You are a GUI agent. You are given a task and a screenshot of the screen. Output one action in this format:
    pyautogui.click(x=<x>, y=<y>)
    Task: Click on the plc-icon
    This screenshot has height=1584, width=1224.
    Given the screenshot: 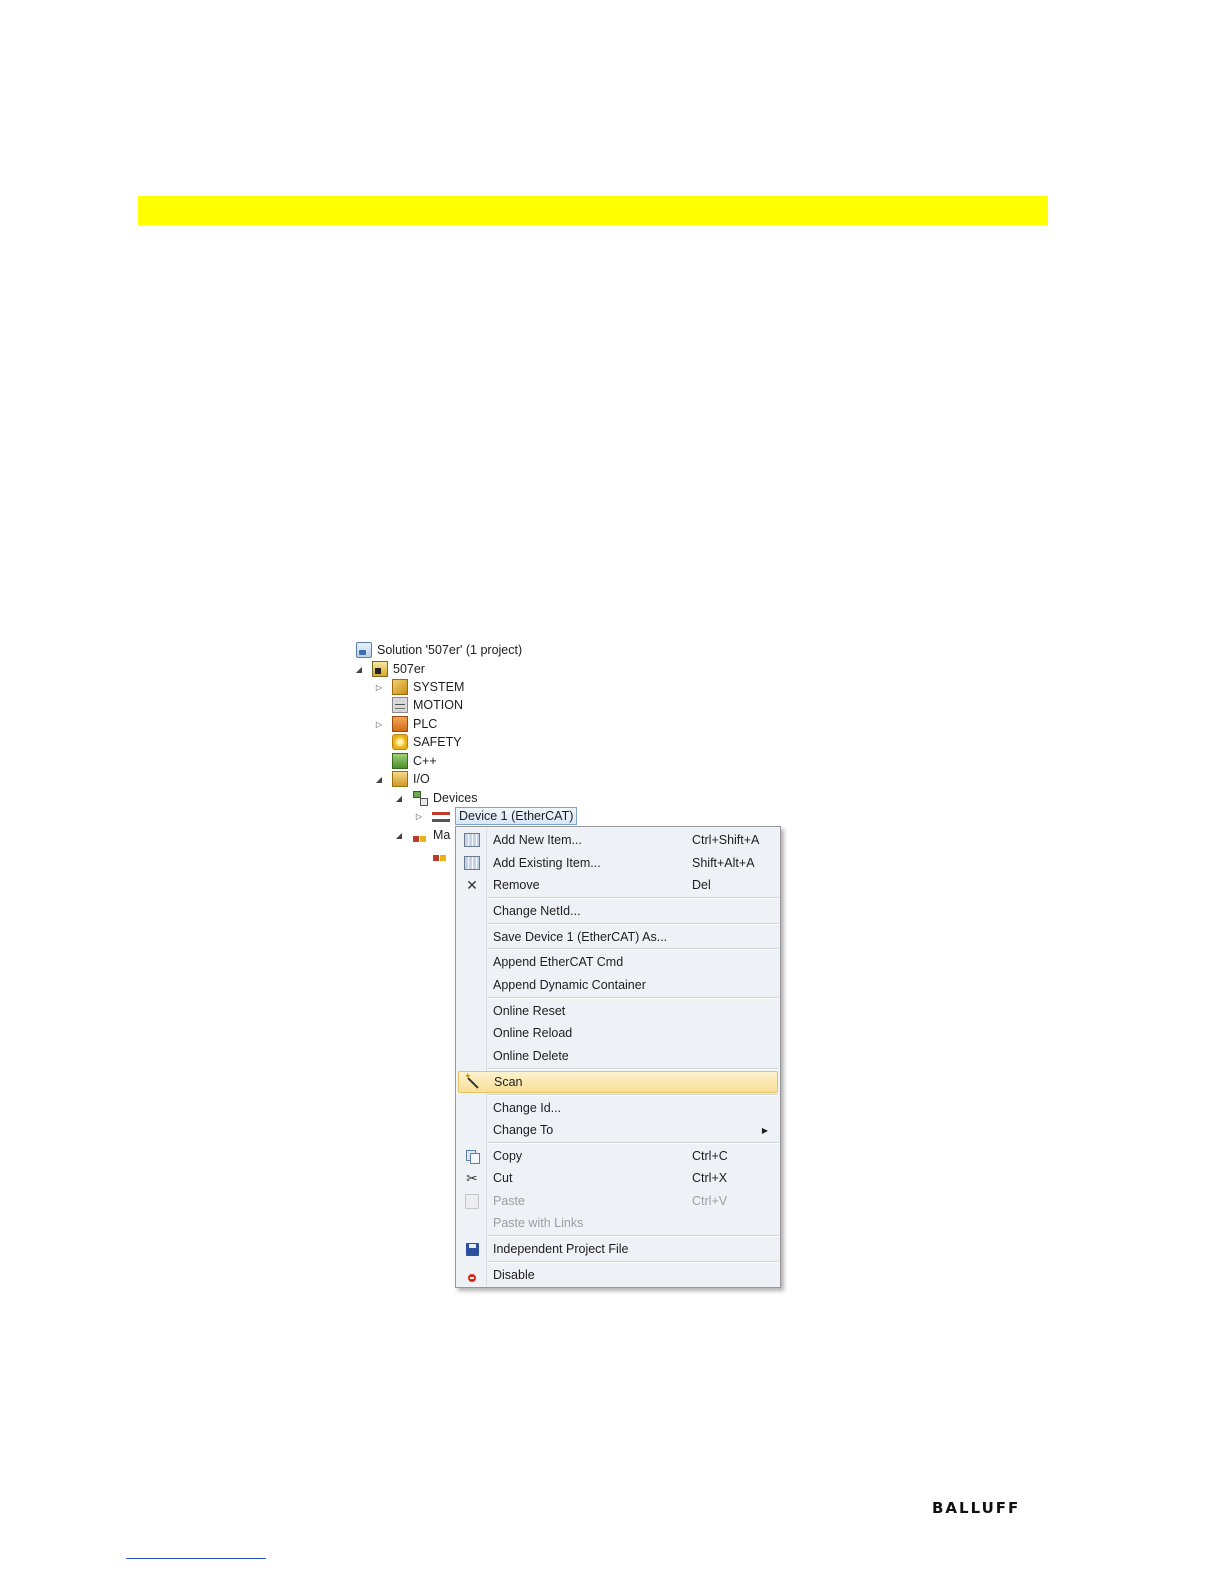 What is the action you would take?
    pyautogui.click(x=400, y=724)
    